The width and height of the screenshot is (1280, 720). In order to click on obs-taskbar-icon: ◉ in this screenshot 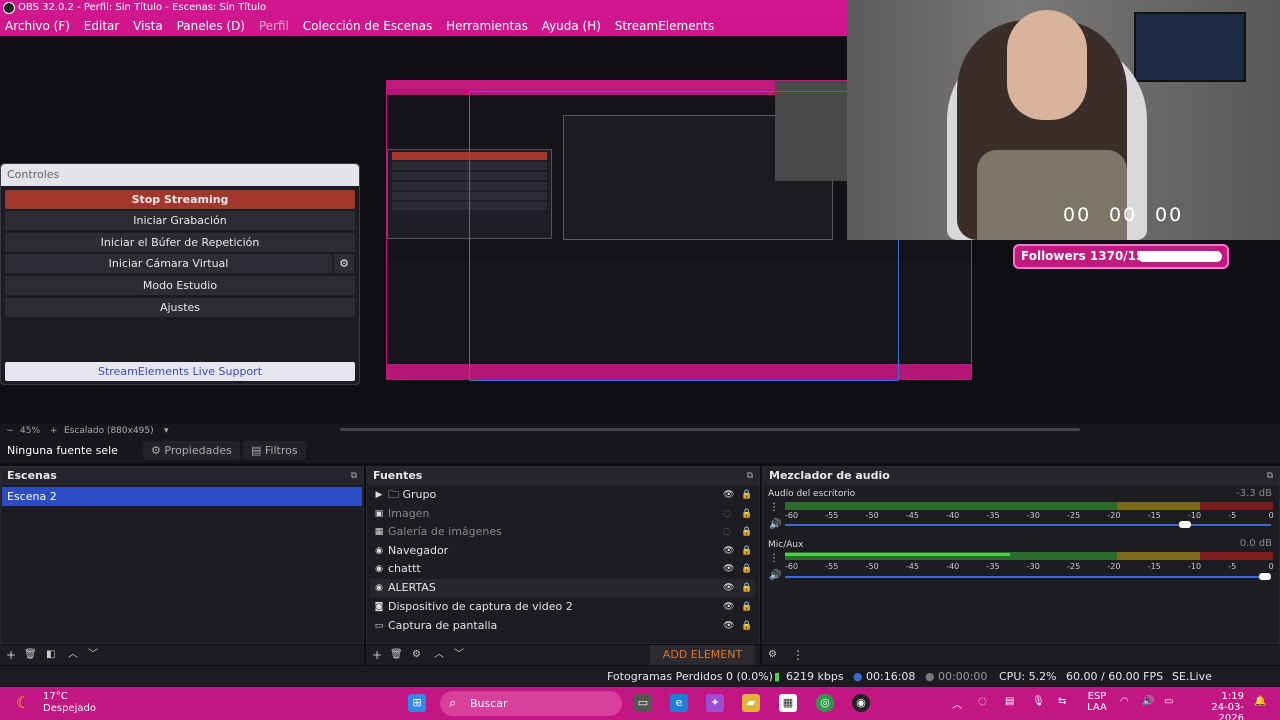, I will do `click(861, 703)`.